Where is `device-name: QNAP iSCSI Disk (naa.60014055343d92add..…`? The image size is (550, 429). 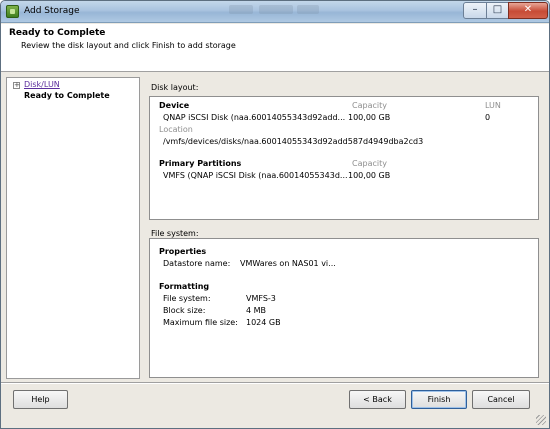 device-name: QNAP iSCSI Disk (naa.60014055343d92add..… is located at coordinates (254, 117).